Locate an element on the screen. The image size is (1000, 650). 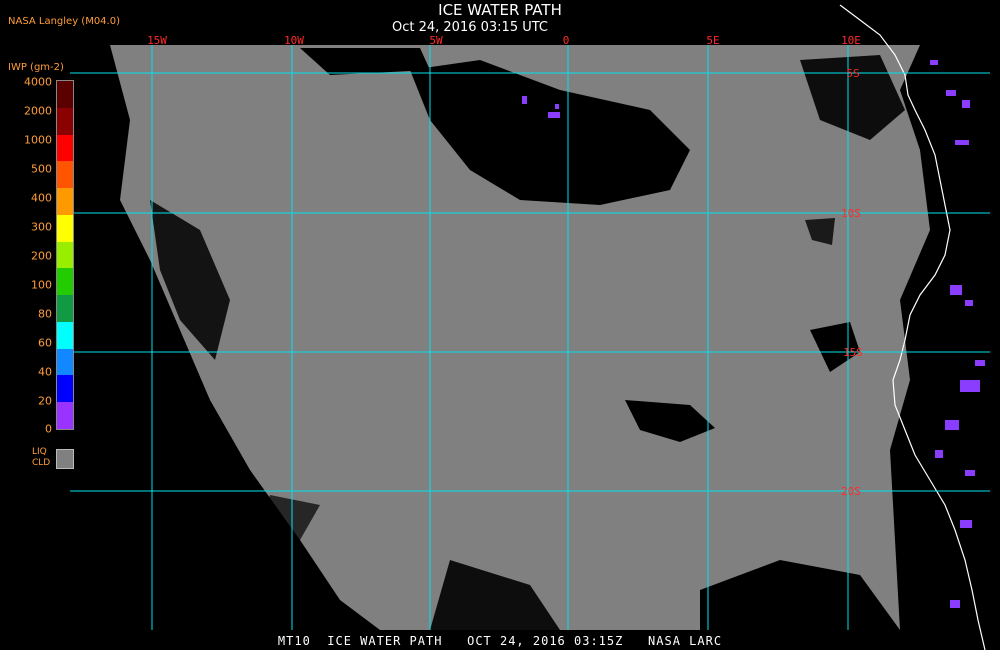
lat-label-5s: 5S is located at coordinates (852, 73).